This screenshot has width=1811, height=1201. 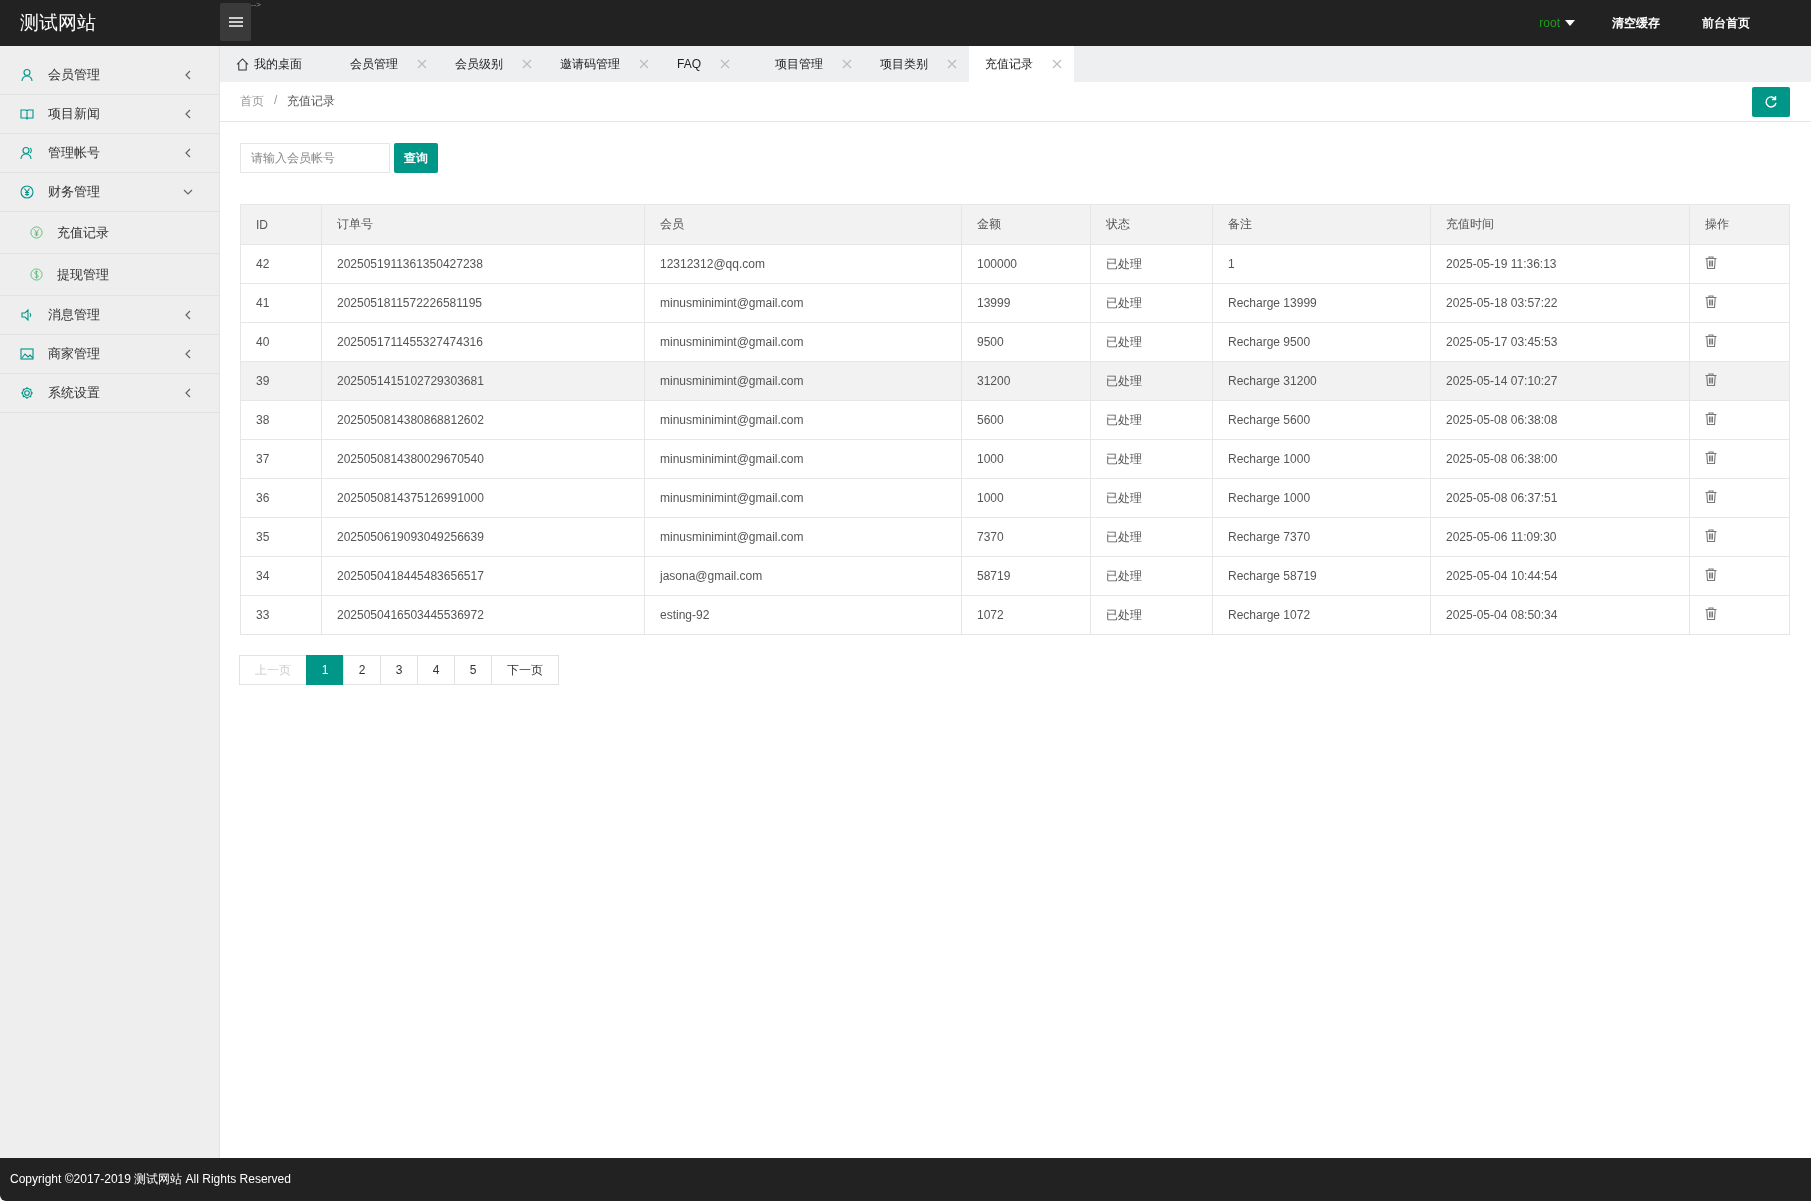 I want to click on table-cell: 2025050418445483656517, so click(x=483, y=576).